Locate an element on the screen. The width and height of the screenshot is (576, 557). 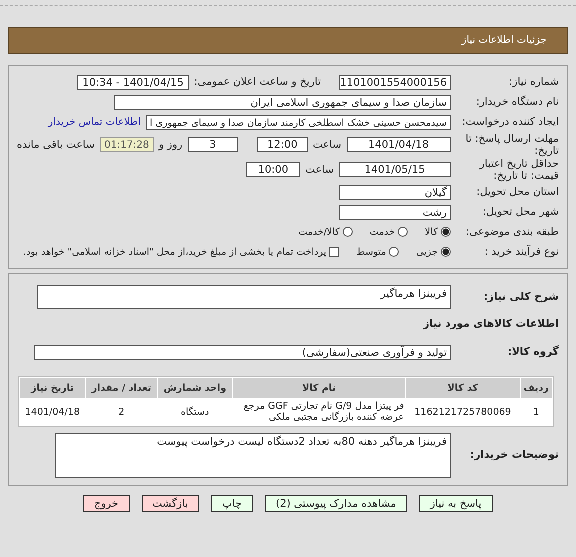
field-label: شماره نیاز: is located at coordinates (533, 82).